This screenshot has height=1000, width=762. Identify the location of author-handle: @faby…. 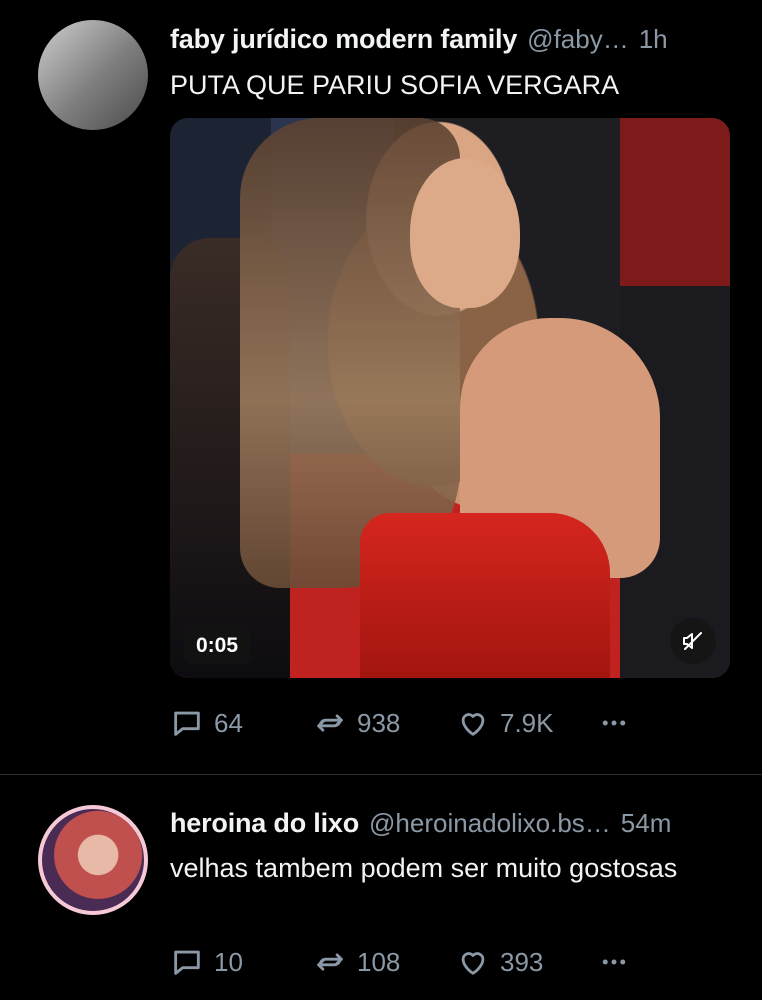
(578, 39).